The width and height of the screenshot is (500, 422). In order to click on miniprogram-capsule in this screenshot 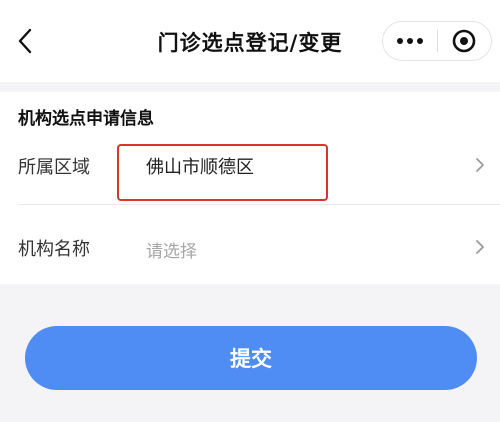, I will do `click(437, 41)`.